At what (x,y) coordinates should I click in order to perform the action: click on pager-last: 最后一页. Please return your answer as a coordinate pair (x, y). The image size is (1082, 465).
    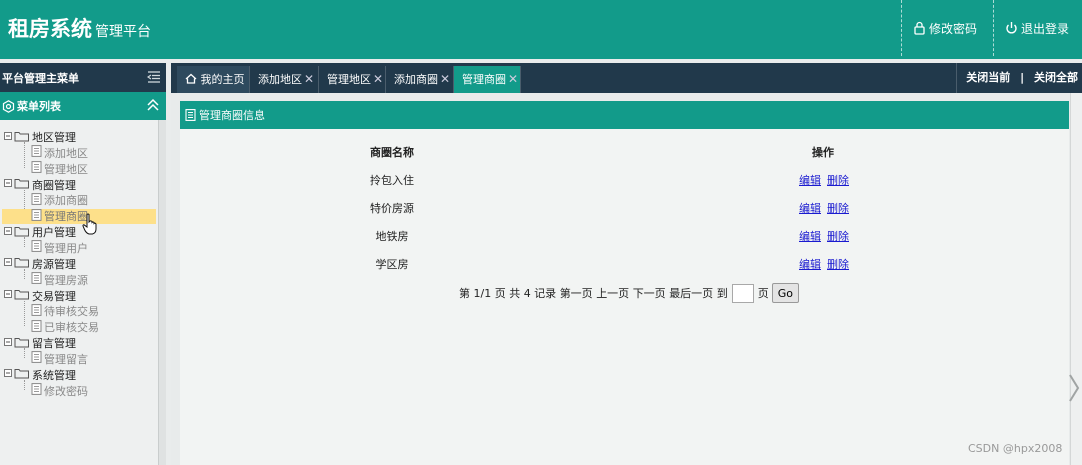
    Looking at the image, I should click on (691, 293).